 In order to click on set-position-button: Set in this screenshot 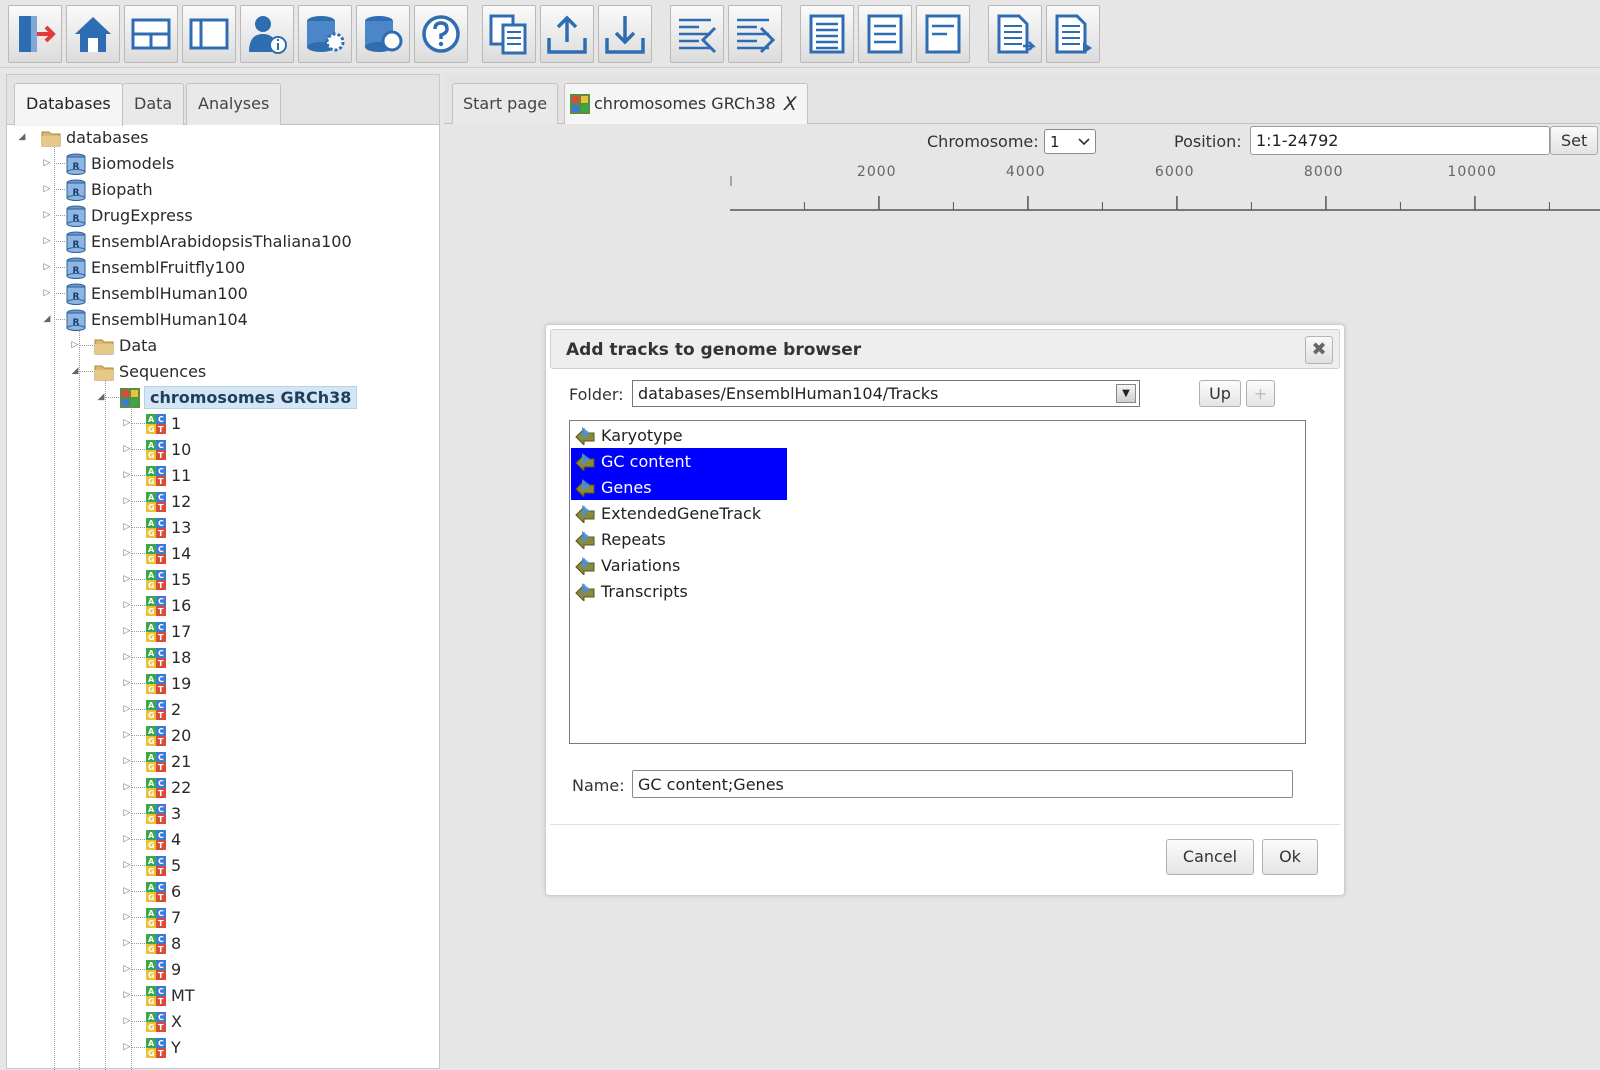, I will do `click(1574, 140)`.